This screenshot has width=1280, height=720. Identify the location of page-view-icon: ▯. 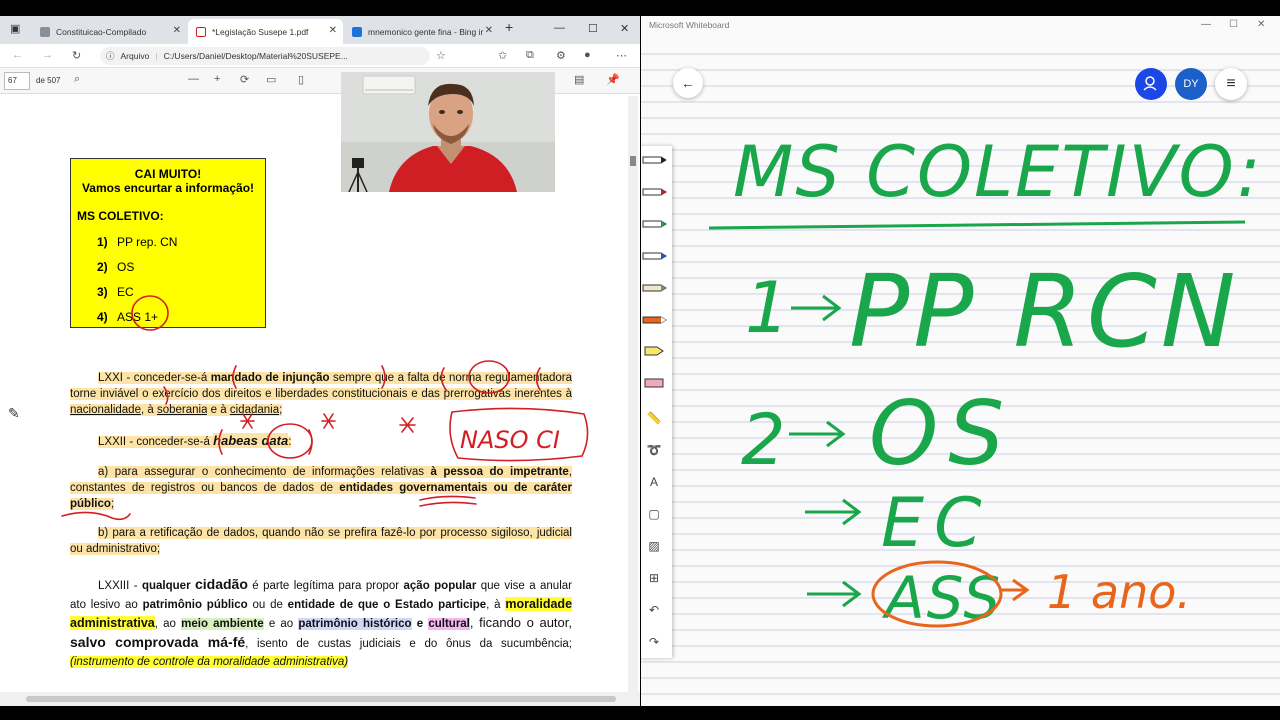
(301, 79).